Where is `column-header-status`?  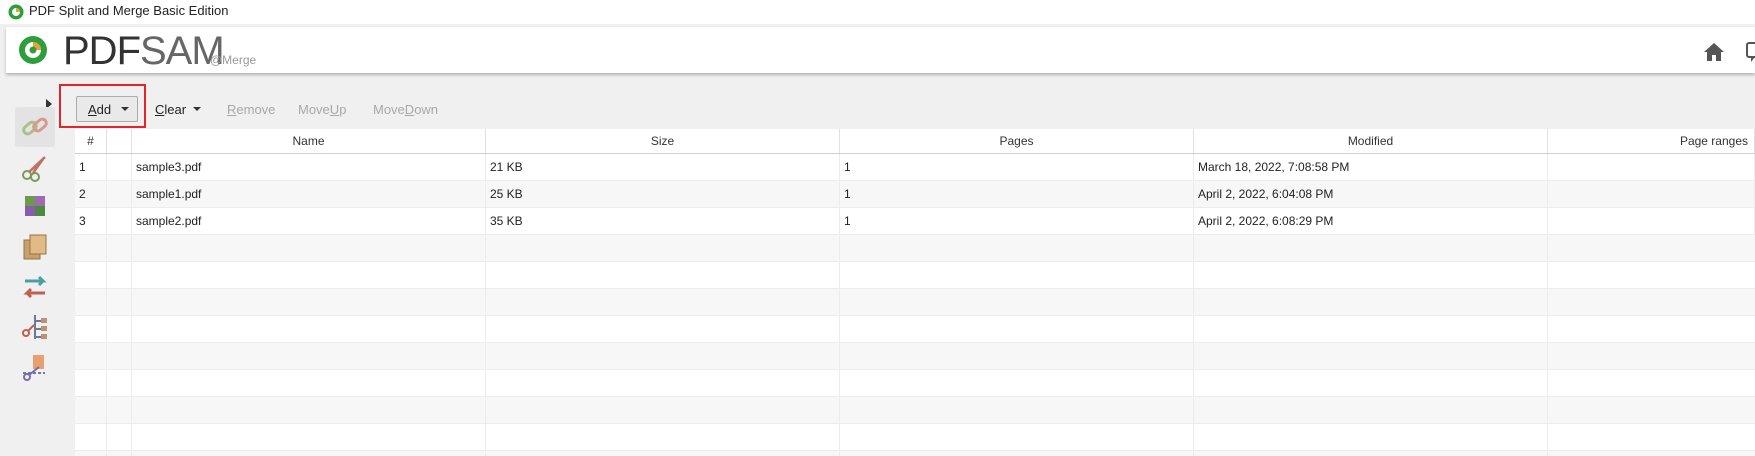
column-header-status is located at coordinates (119, 141).